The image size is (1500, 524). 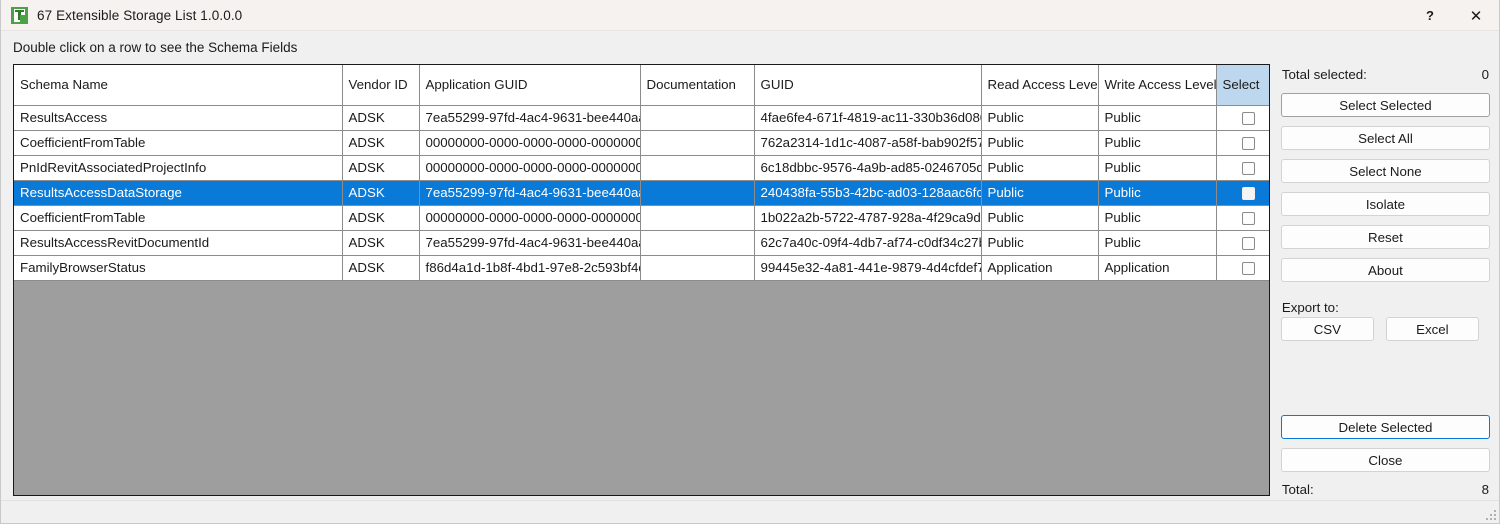 What do you see at coordinates (178, 118) in the screenshot?
I see `cell-schema-name: ResultsAccess` at bounding box center [178, 118].